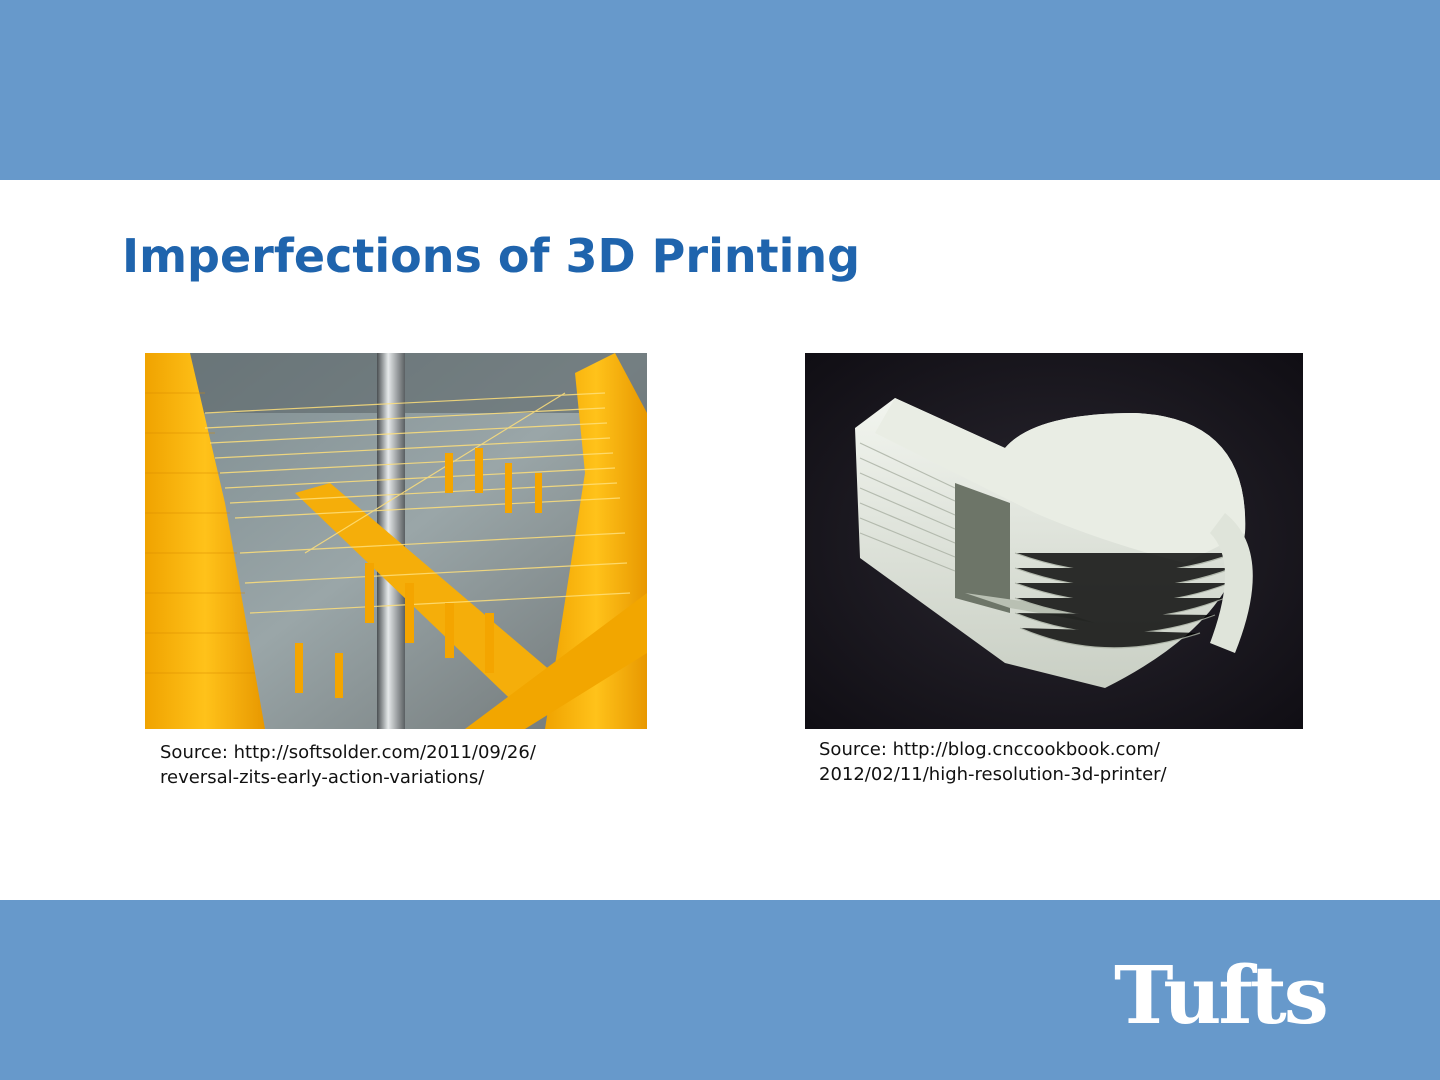 Image resolution: width=1440 pixels, height=1080 pixels. What do you see at coordinates (989, 749) in the screenshot?
I see `caption-line: Source: http://blog.cnccookbook.com/` at bounding box center [989, 749].